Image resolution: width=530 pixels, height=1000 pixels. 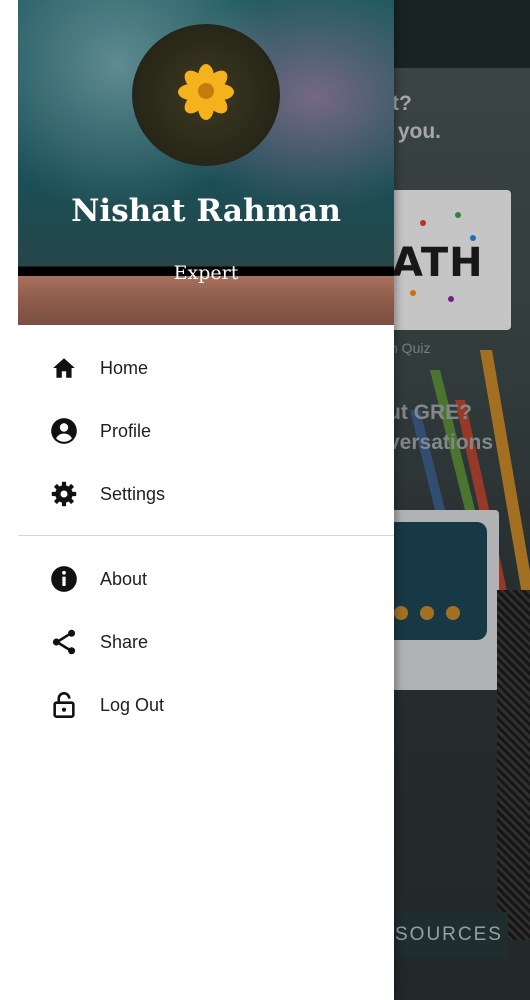 I want to click on menu-label: Log Out, so click(x=132, y=704).